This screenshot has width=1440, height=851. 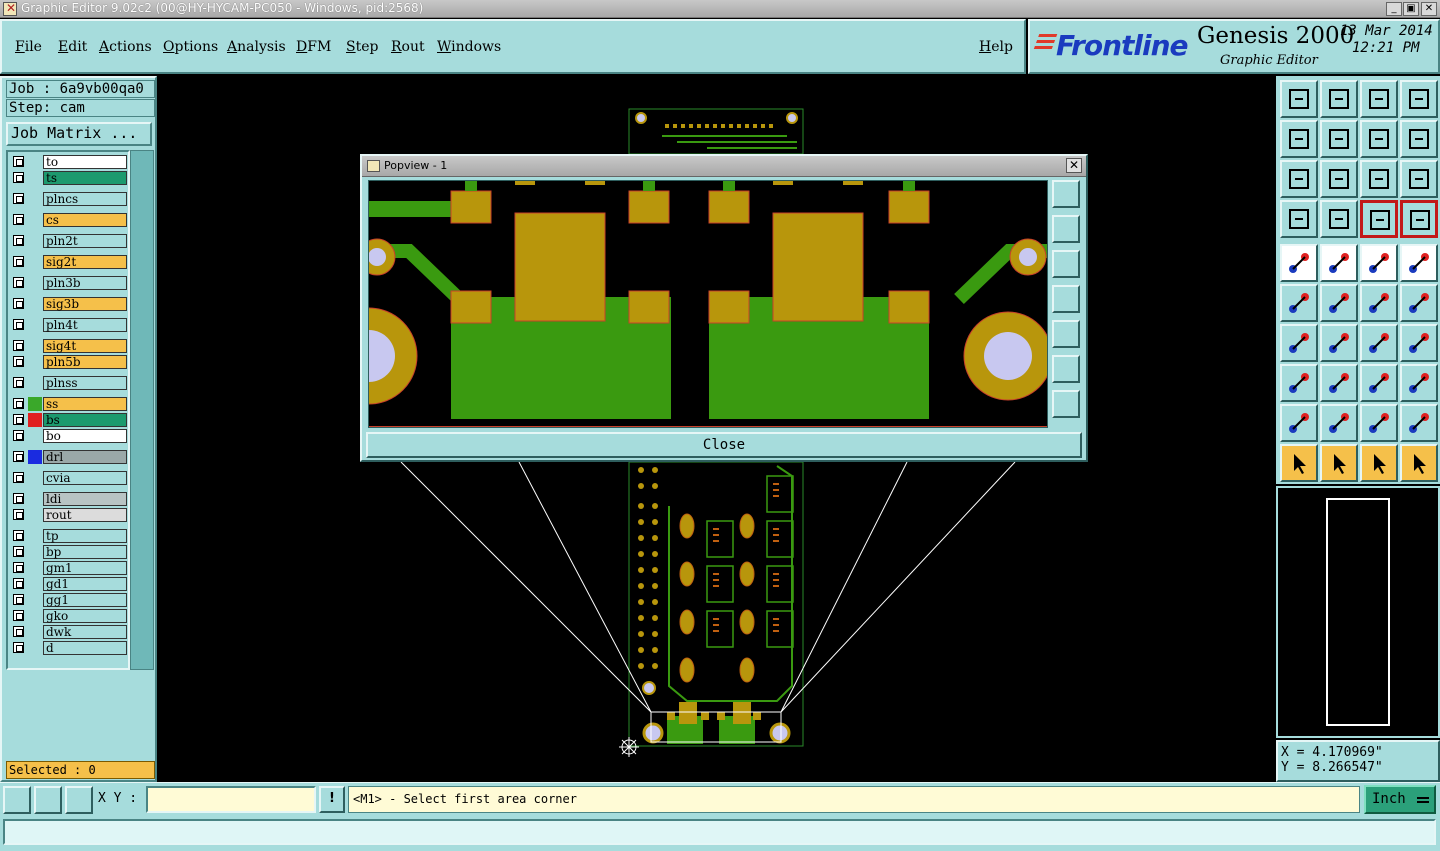 I want to click on layer-row-ss: ss, so click(x=70, y=404).